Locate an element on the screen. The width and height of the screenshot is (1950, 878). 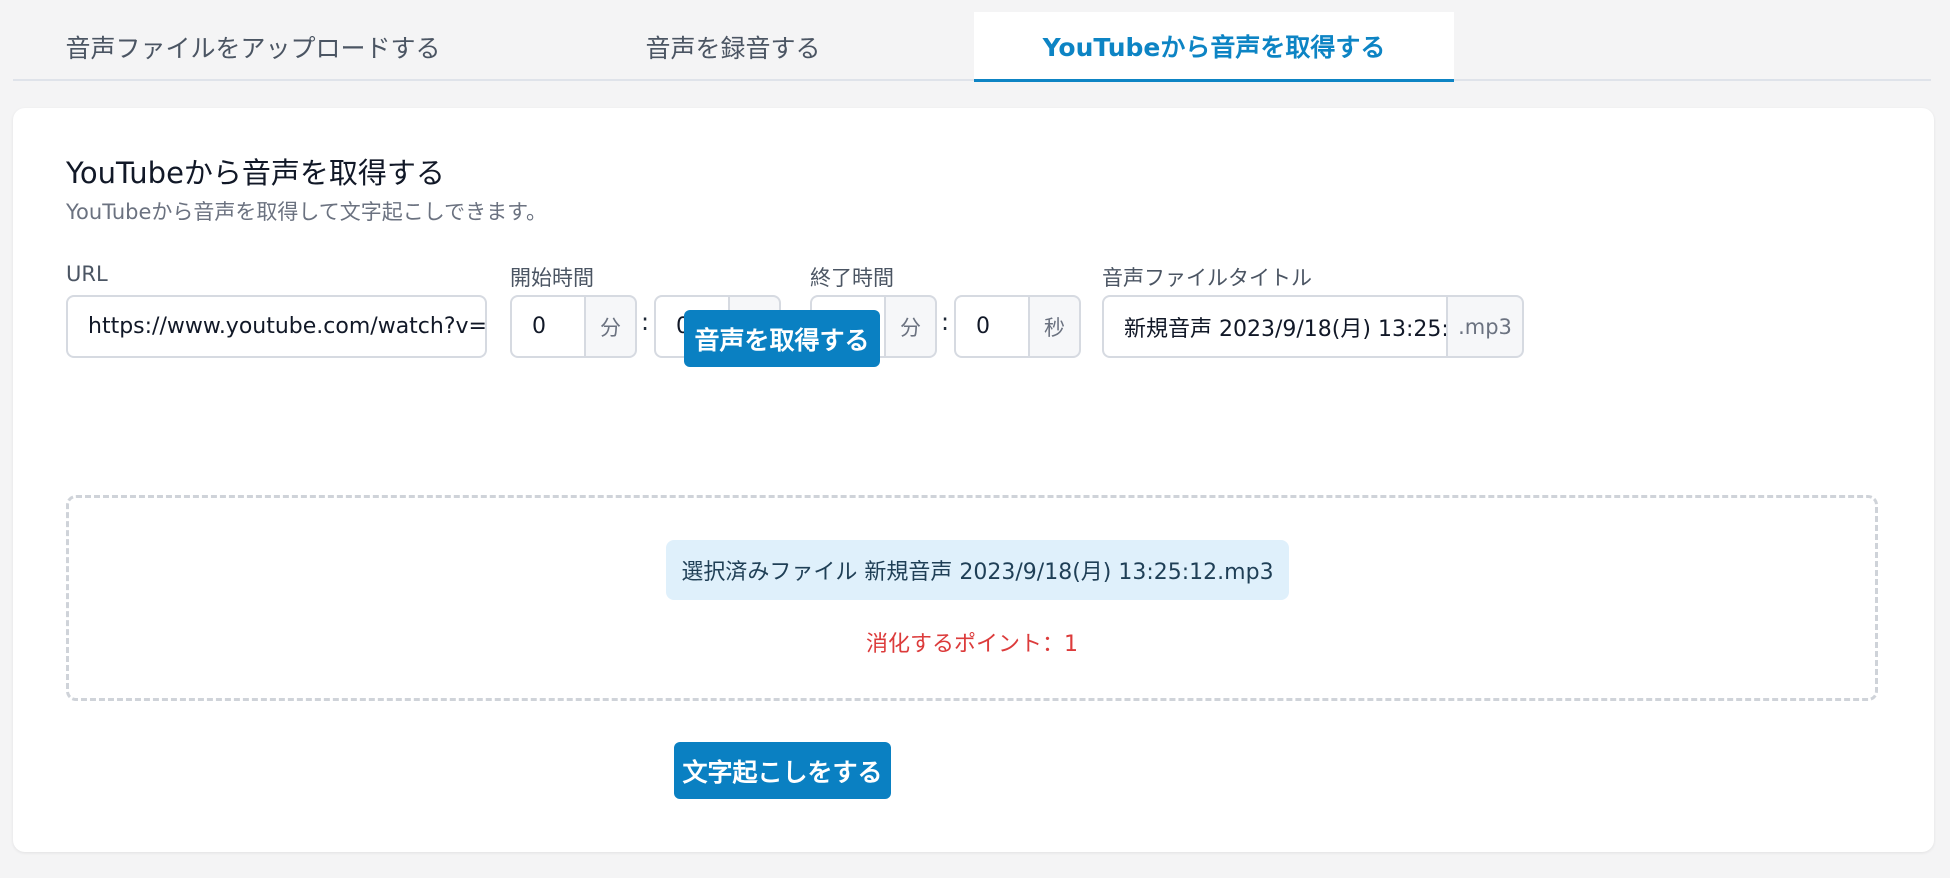
end-colon: : is located at coordinates (945, 322).